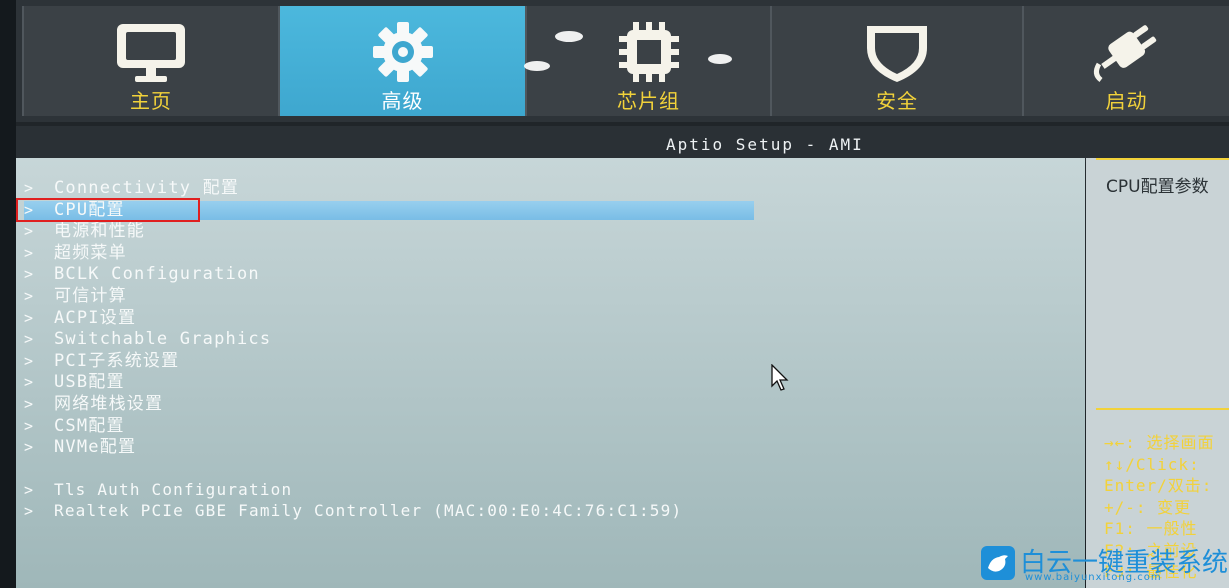 The height and width of the screenshot is (588, 1229). Describe the element at coordinates (117, 360) in the screenshot. I see `menu-item-label: PCI子系统设置` at that location.